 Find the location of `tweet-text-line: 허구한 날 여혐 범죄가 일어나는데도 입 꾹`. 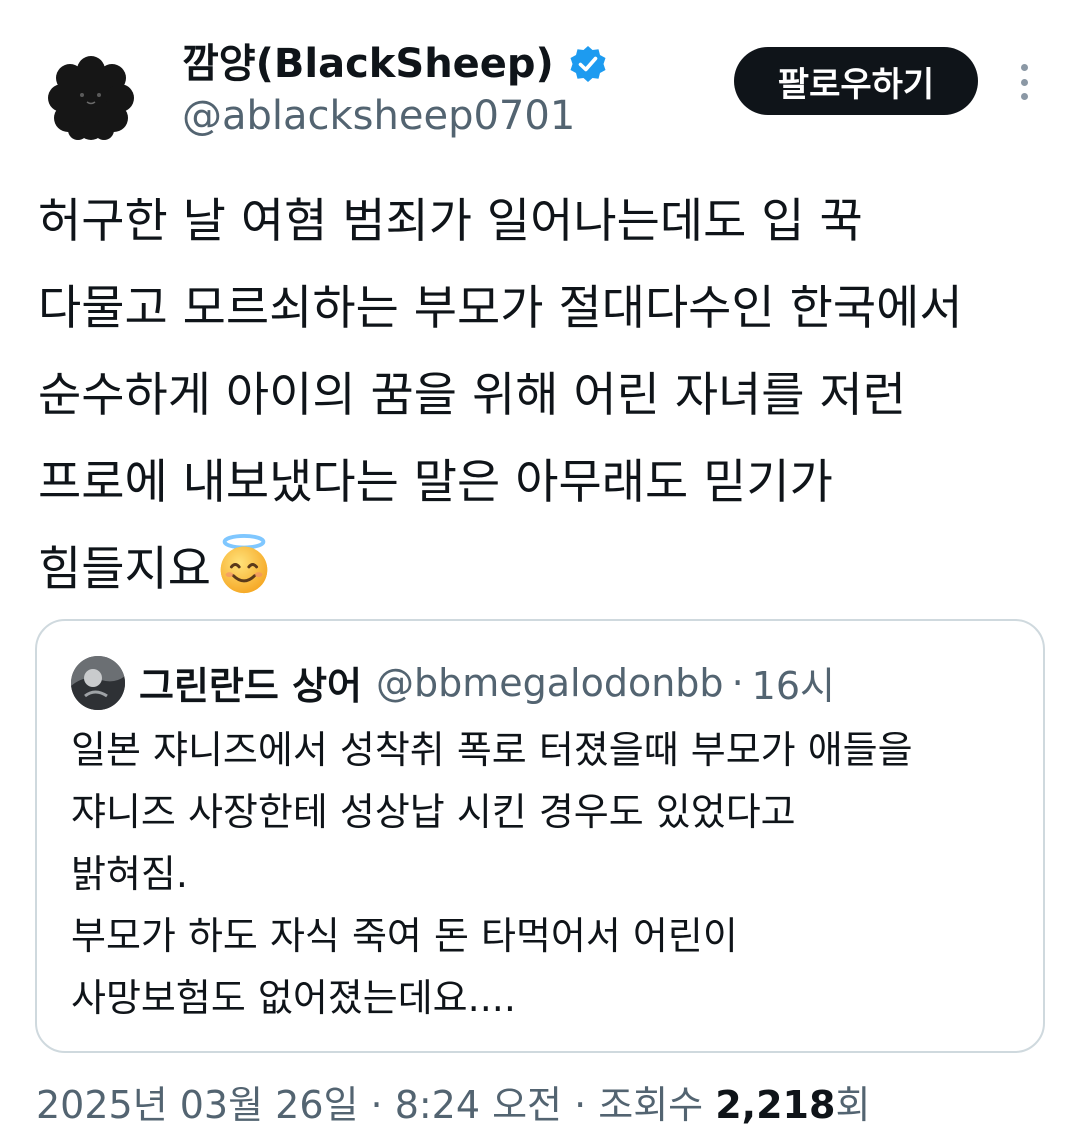

tweet-text-line: 허구한 날 여혐 범죄가 일어나는데도 입 꾹 is located at coordinates (450, 221).